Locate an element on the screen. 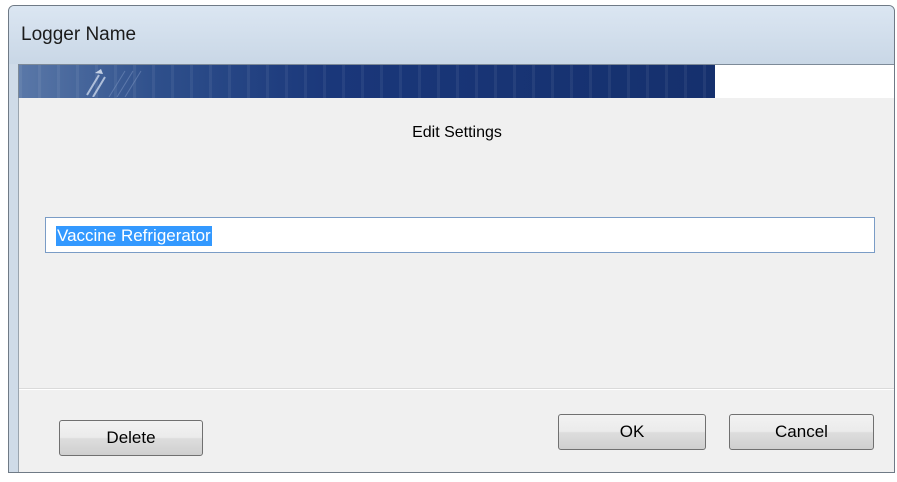 Image resolution: width=897 pixels, height=482 pixels. window-title: Logger Name is located at coordinates (79, 34).